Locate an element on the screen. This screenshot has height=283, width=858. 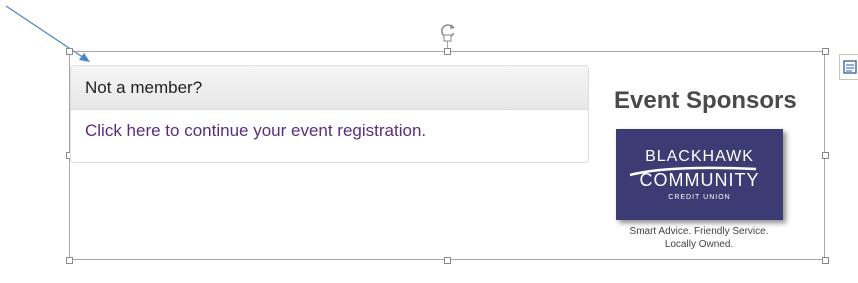
event-sponsors-heading: Event Sponsors is located at coordinates (705, 100).